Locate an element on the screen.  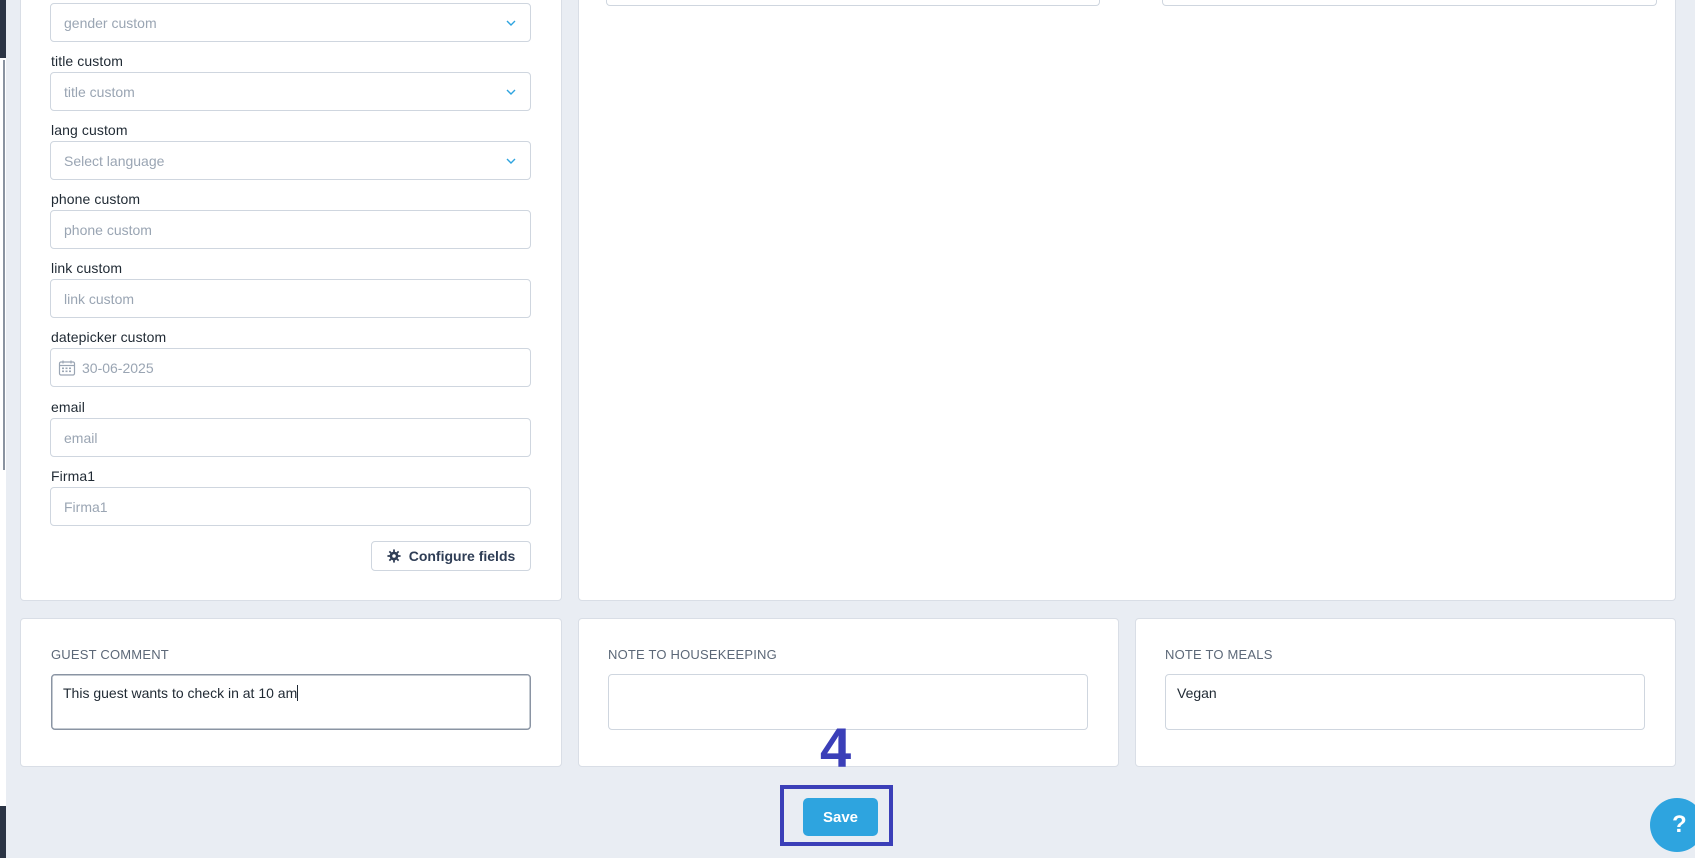
help-button: ? is located at coordinates (1672, 825).